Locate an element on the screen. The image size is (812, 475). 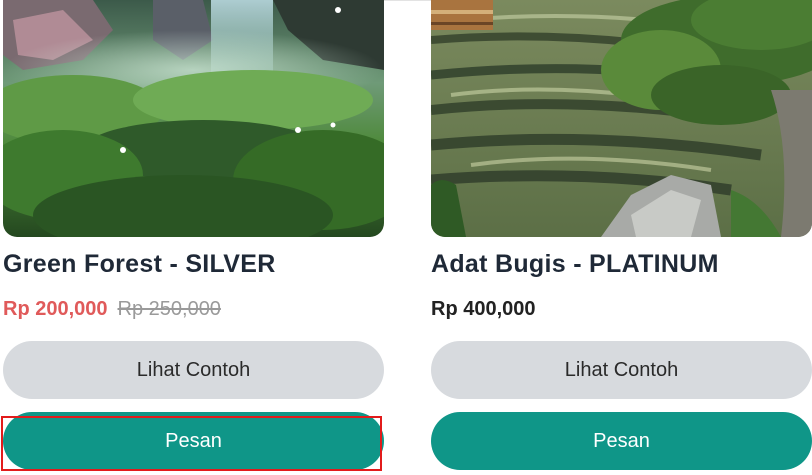
product-title: Adat Bugis - PLATINUM is located at coordinates (575, 264).